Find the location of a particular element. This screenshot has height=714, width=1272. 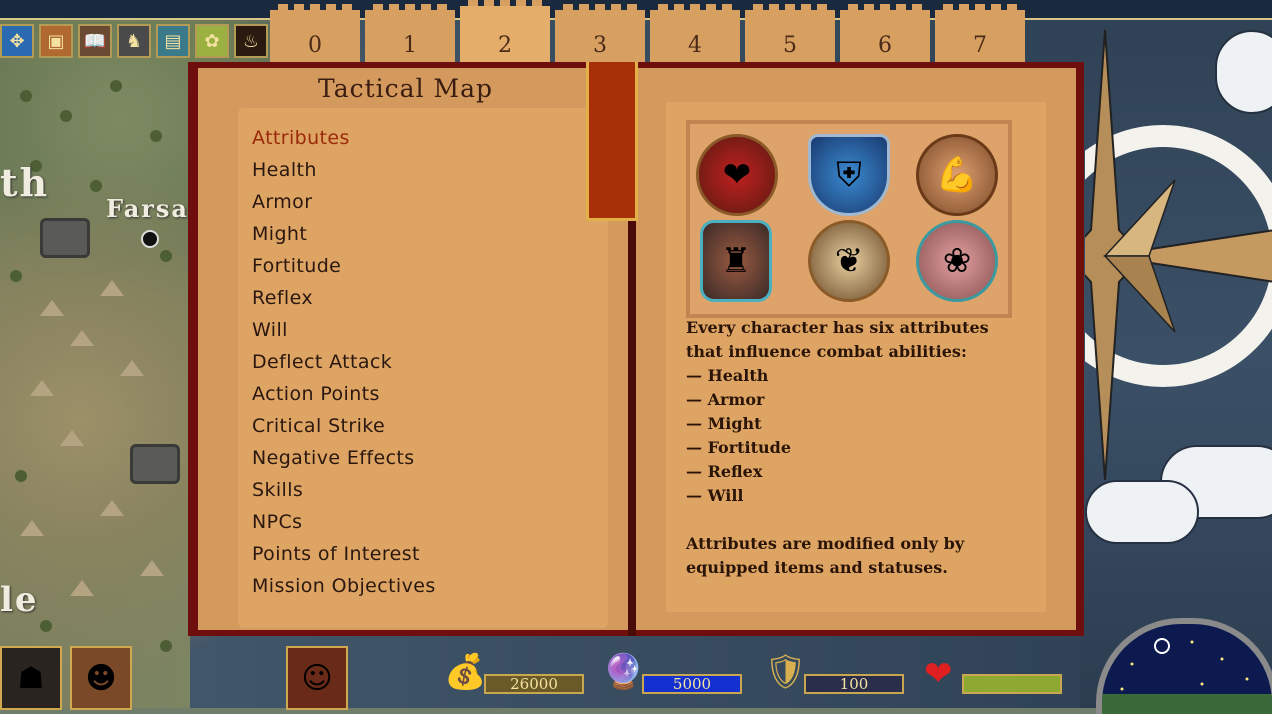

toc-item-negative-effects: Negative Effects is located at coordinates (344, 458).